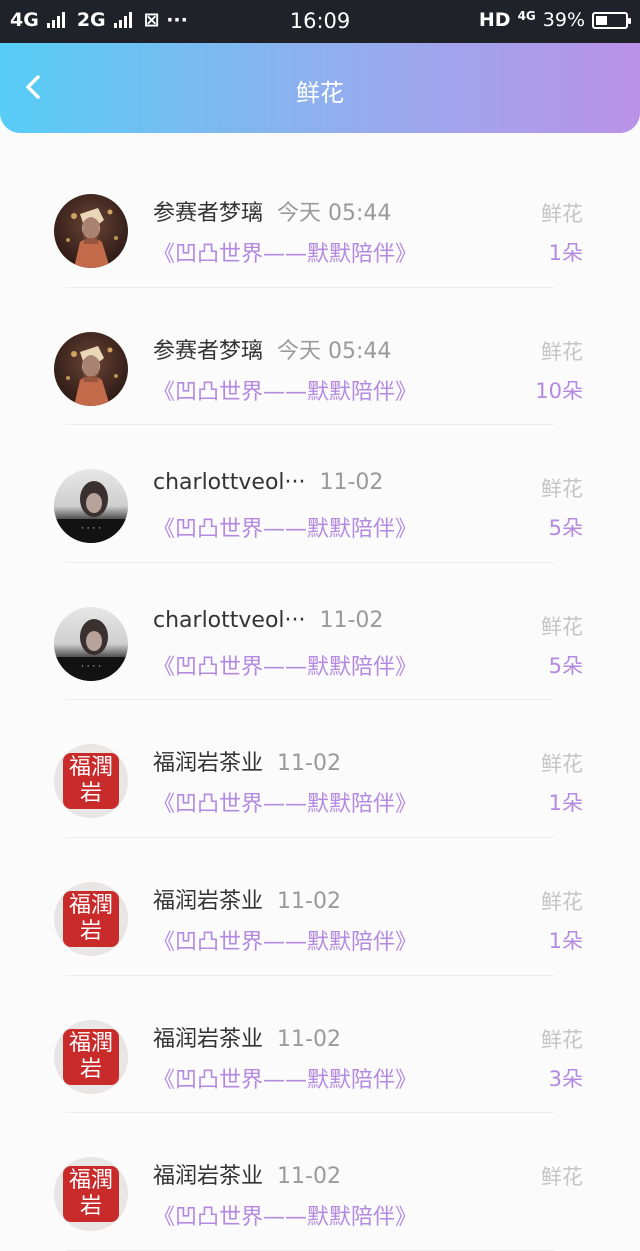 The width and height of the screenshot is (640, 1251). I want to click on list-item: 福潤岩 福润岩茶业 11-02 《凹凸世界——默默陪伴》 鲜花, so click(320, 1182).